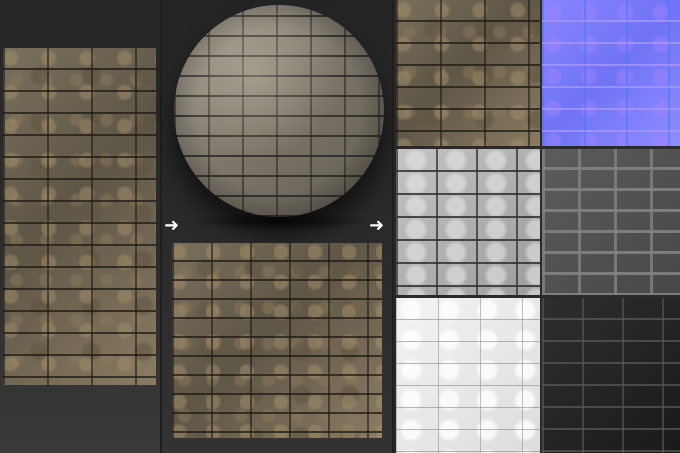 The image size is (680, 453). What do you see at coordinates (468, 222) in the screenshot?
I see `height-map-tile` at bounding box center [468, 222].